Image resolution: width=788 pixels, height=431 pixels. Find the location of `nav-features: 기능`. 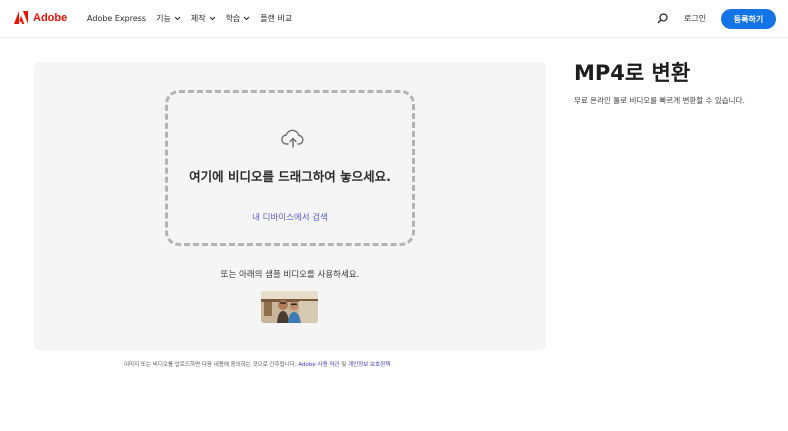

nav-features: 기능 is located at coordinates (168, 18).